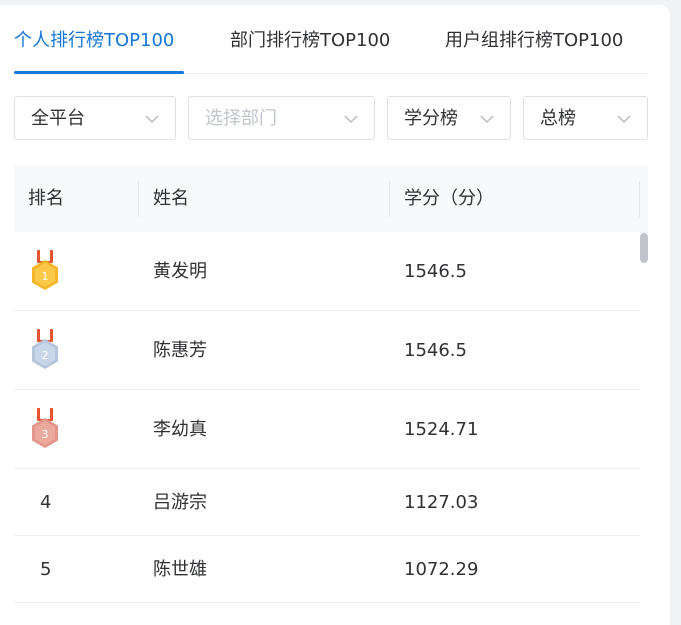 This screenshot has height=625, width=681. I want to click on period-select-value: 总榜, so click(558, 118).